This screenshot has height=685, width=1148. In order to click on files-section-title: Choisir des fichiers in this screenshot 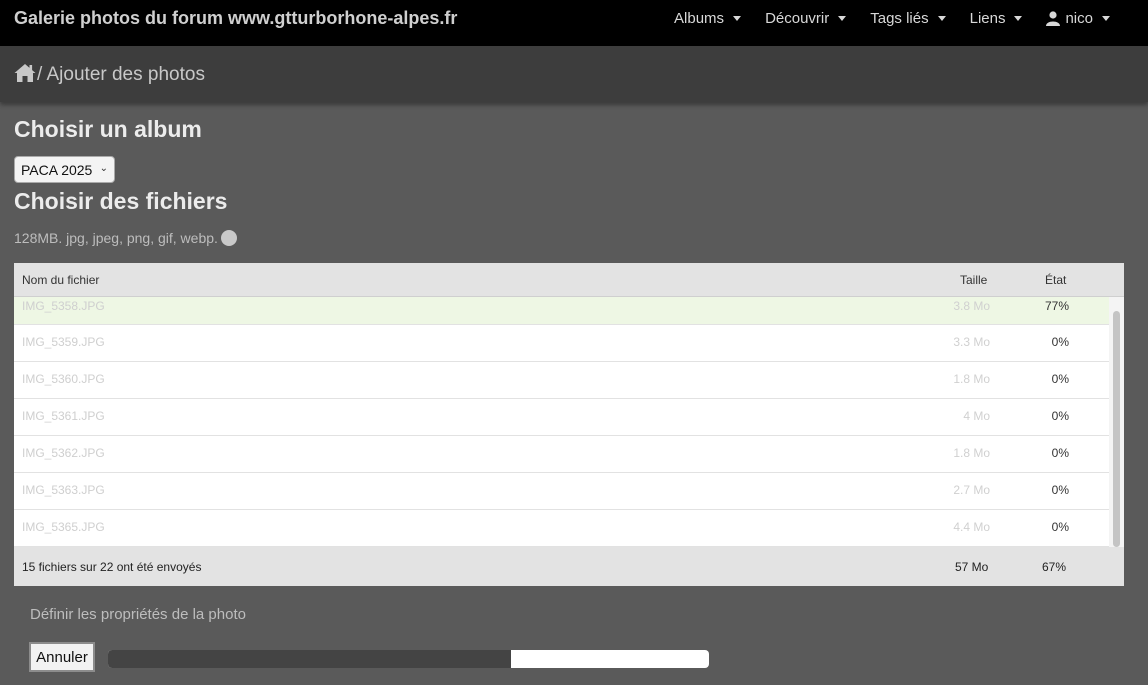, I will do `click(121, 201)`.